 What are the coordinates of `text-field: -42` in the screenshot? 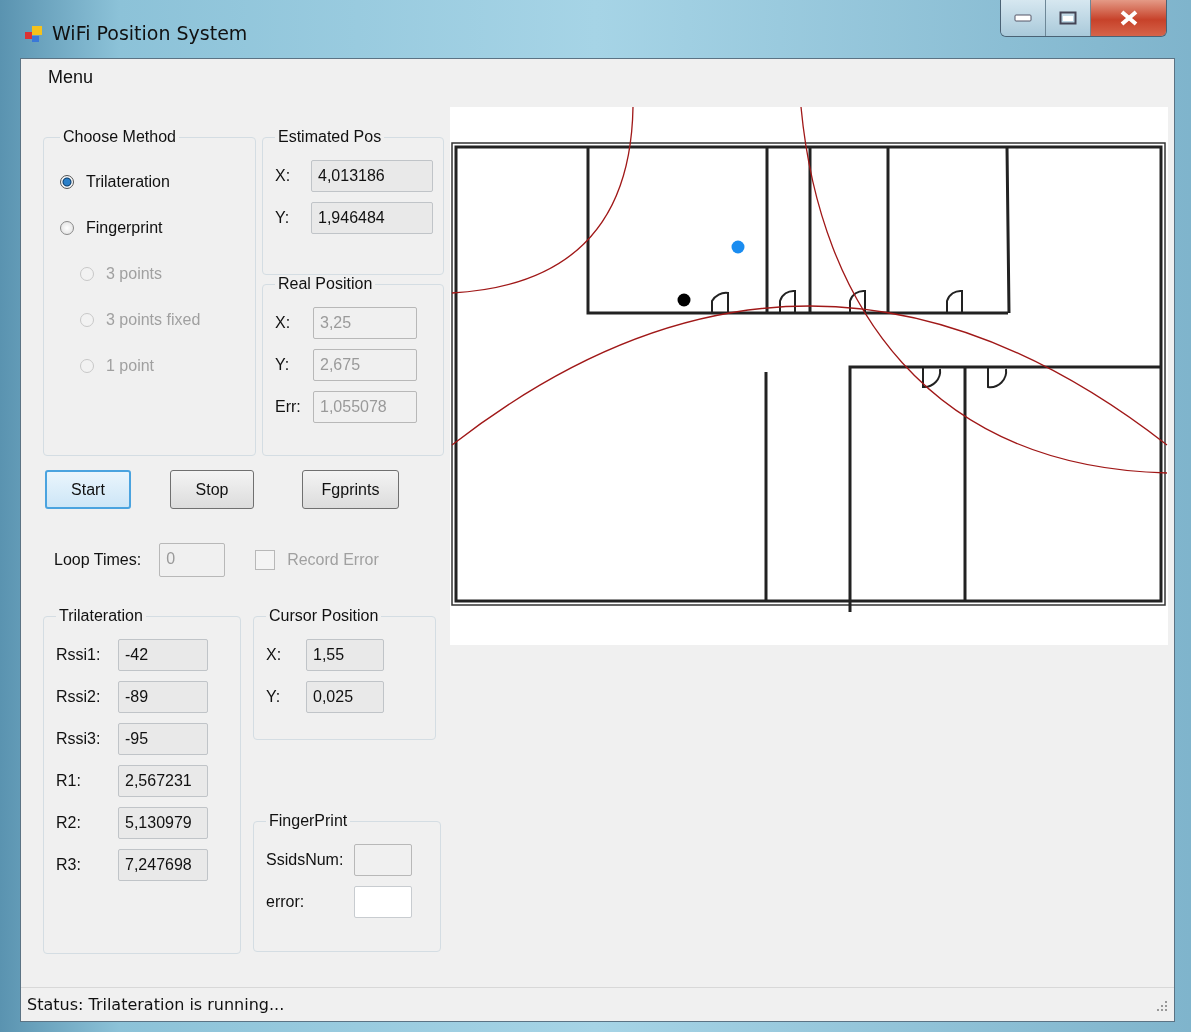 It's located at (163, 655).